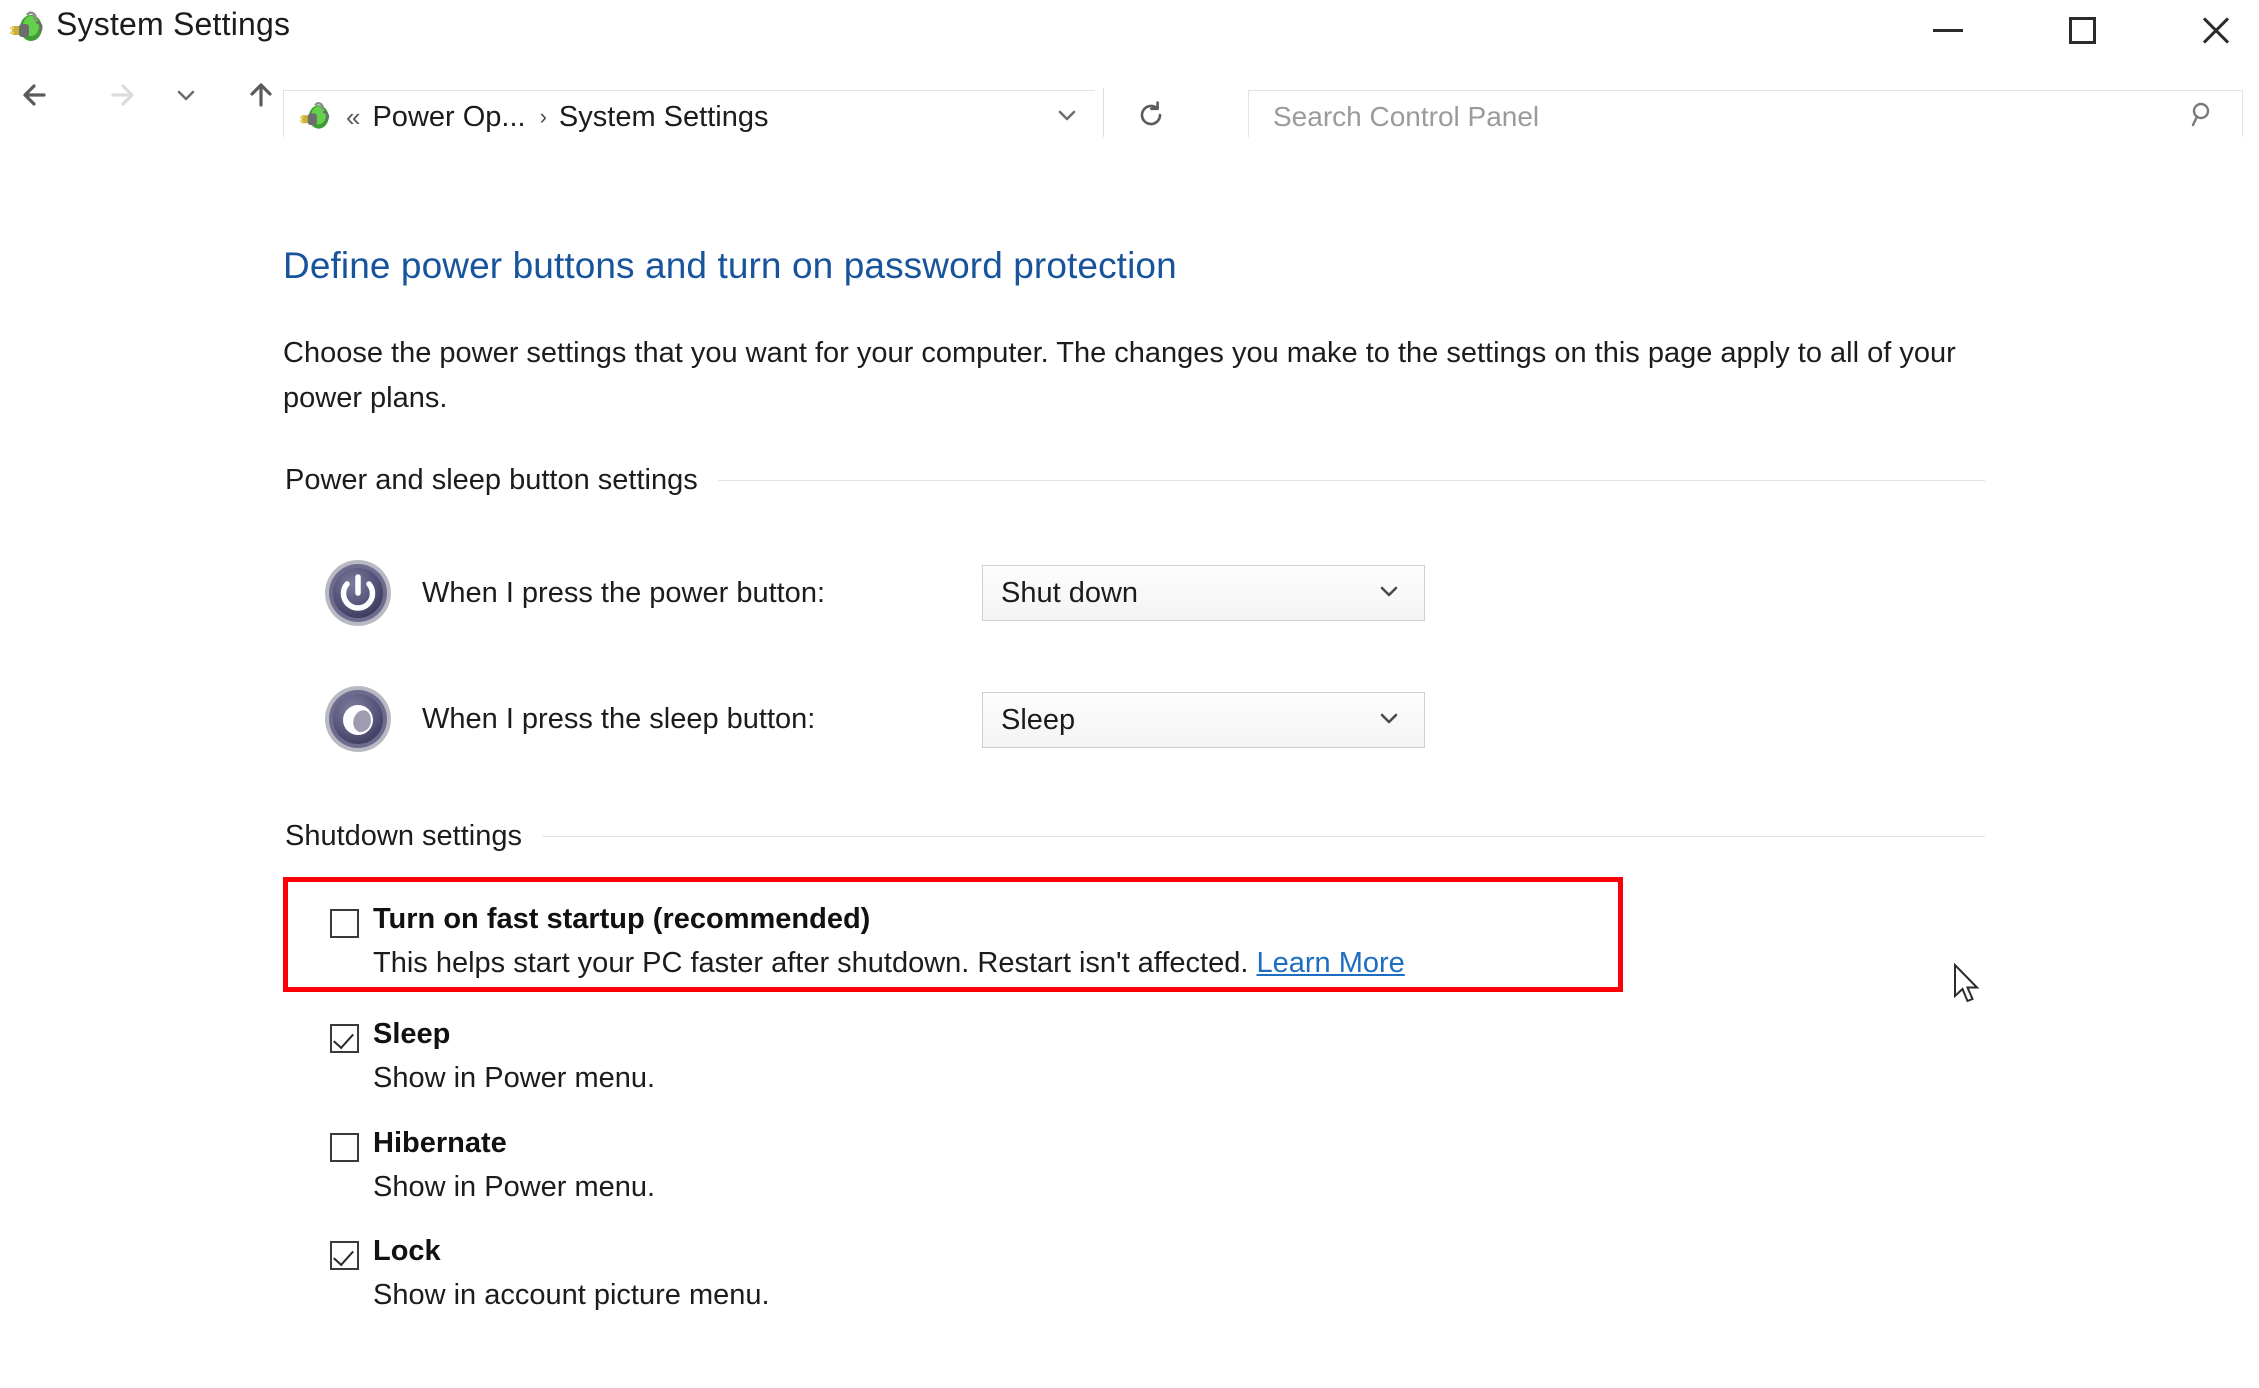  What do you see at coordinates (1070, 592) in the screenshot?
I see `power-button-action-value: Shut down` at bounding box center [1070, 592].